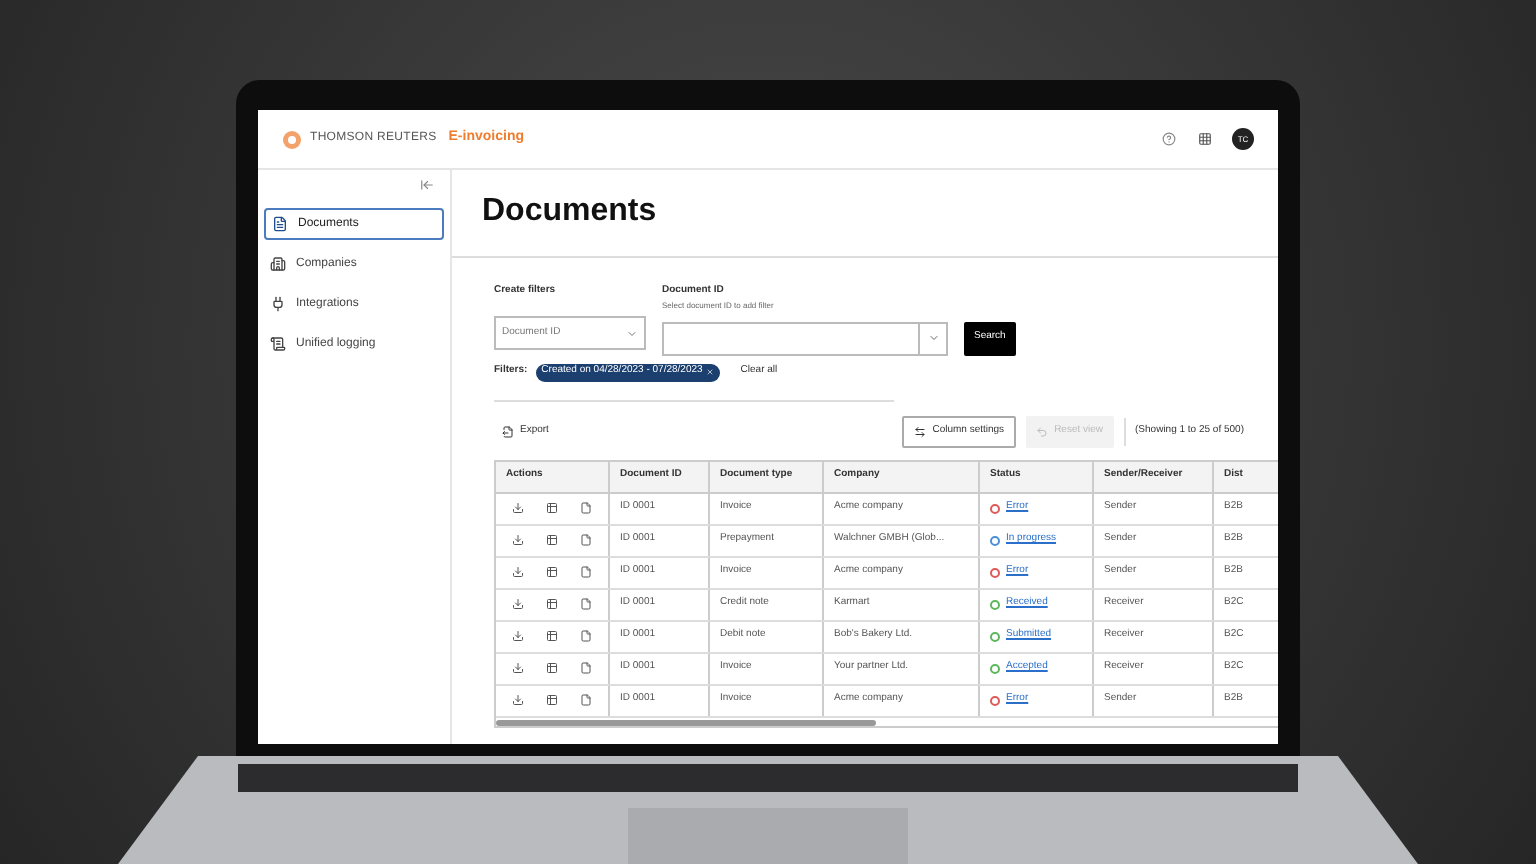  I want to click on page-title: Documents, so click(570, 212).